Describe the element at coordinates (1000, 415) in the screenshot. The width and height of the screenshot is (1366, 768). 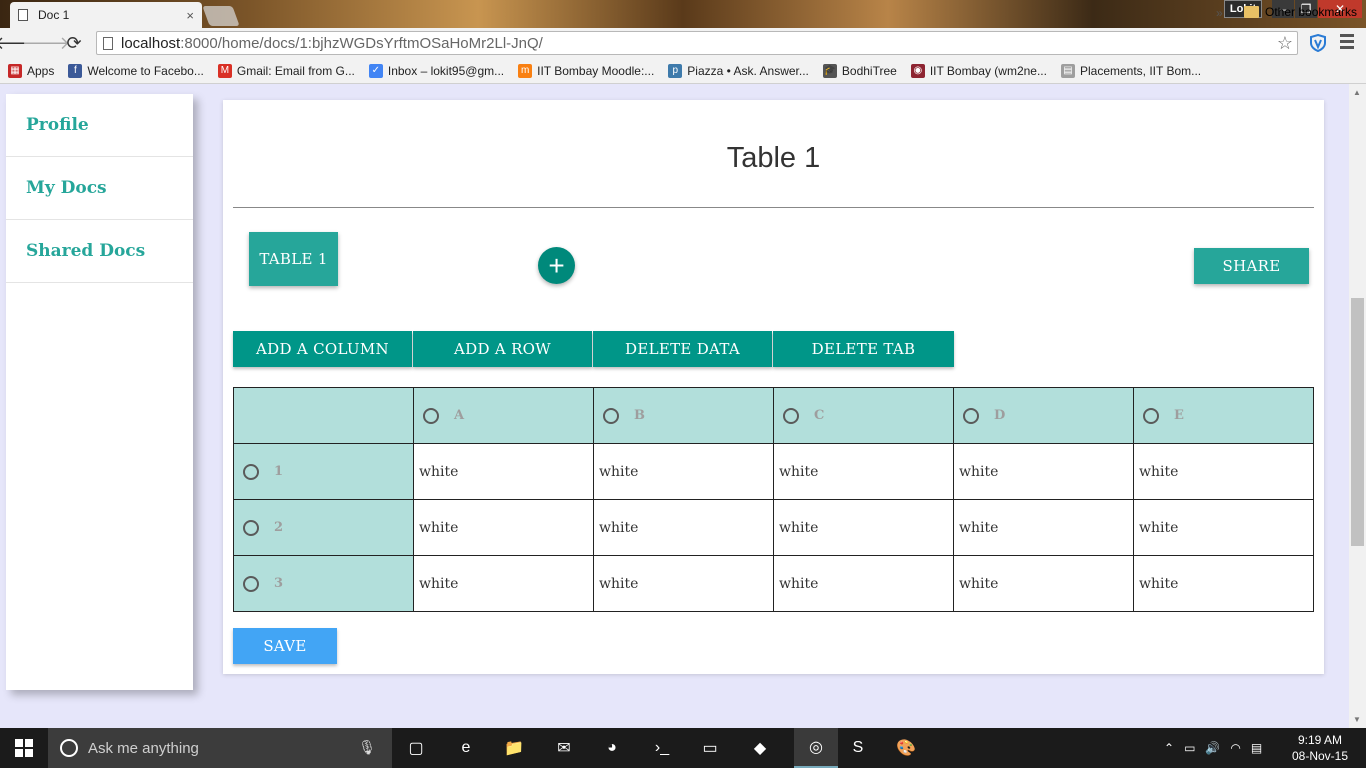
I see `column-label: D` at that location.